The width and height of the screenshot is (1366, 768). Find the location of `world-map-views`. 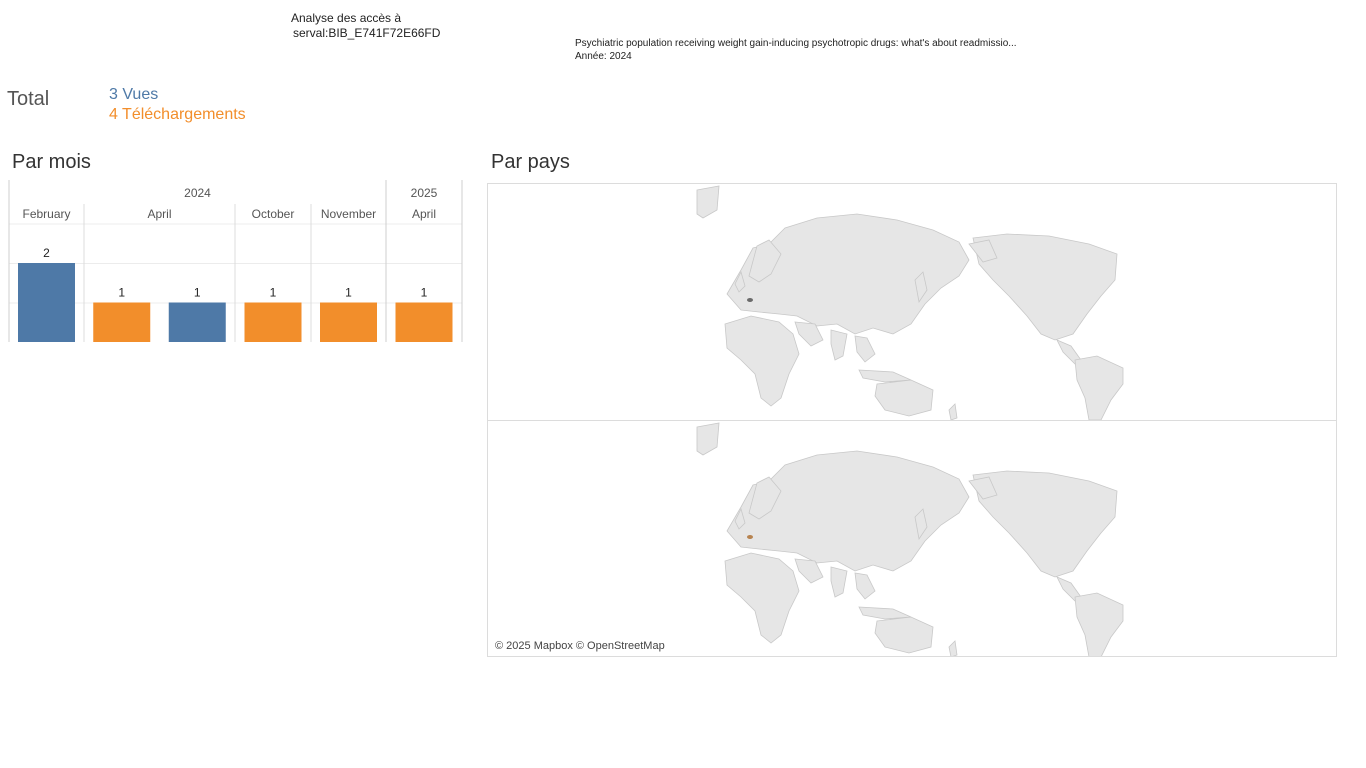

world-map-views is located at coordinates (910, 303).